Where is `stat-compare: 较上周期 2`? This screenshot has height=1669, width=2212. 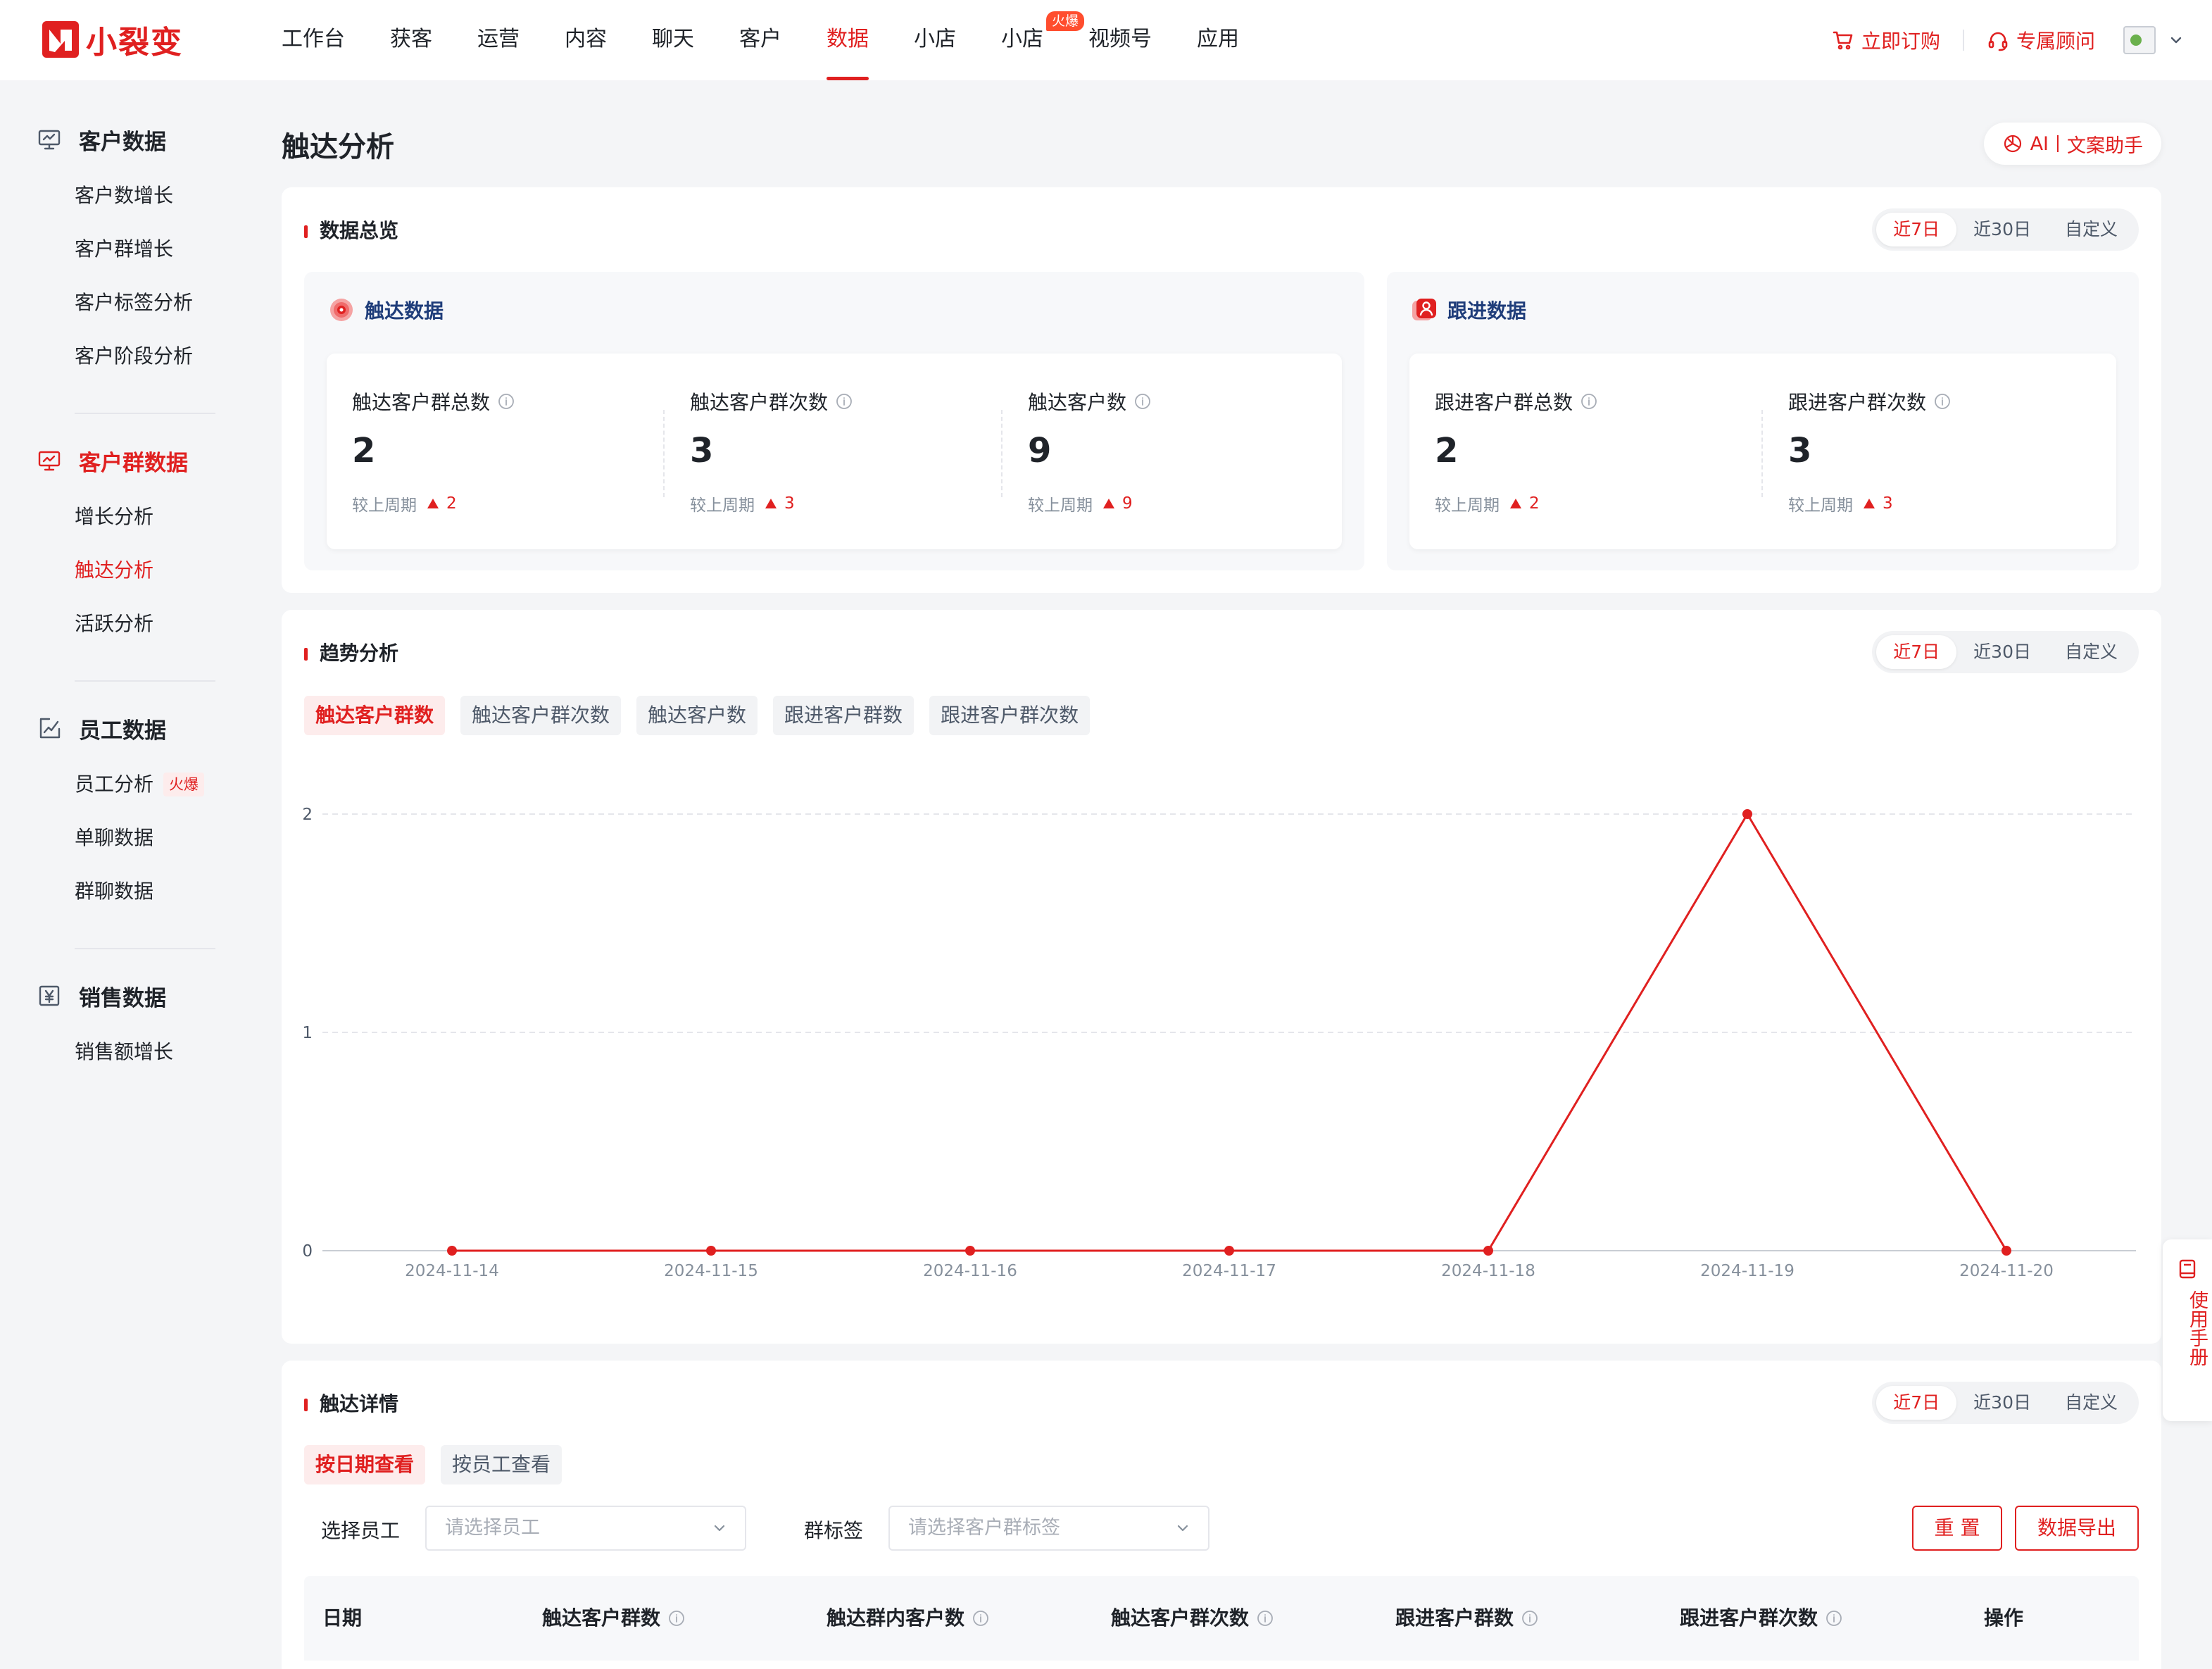
stat-compare: 较上周期 2 is located at coordinates (404, 503).